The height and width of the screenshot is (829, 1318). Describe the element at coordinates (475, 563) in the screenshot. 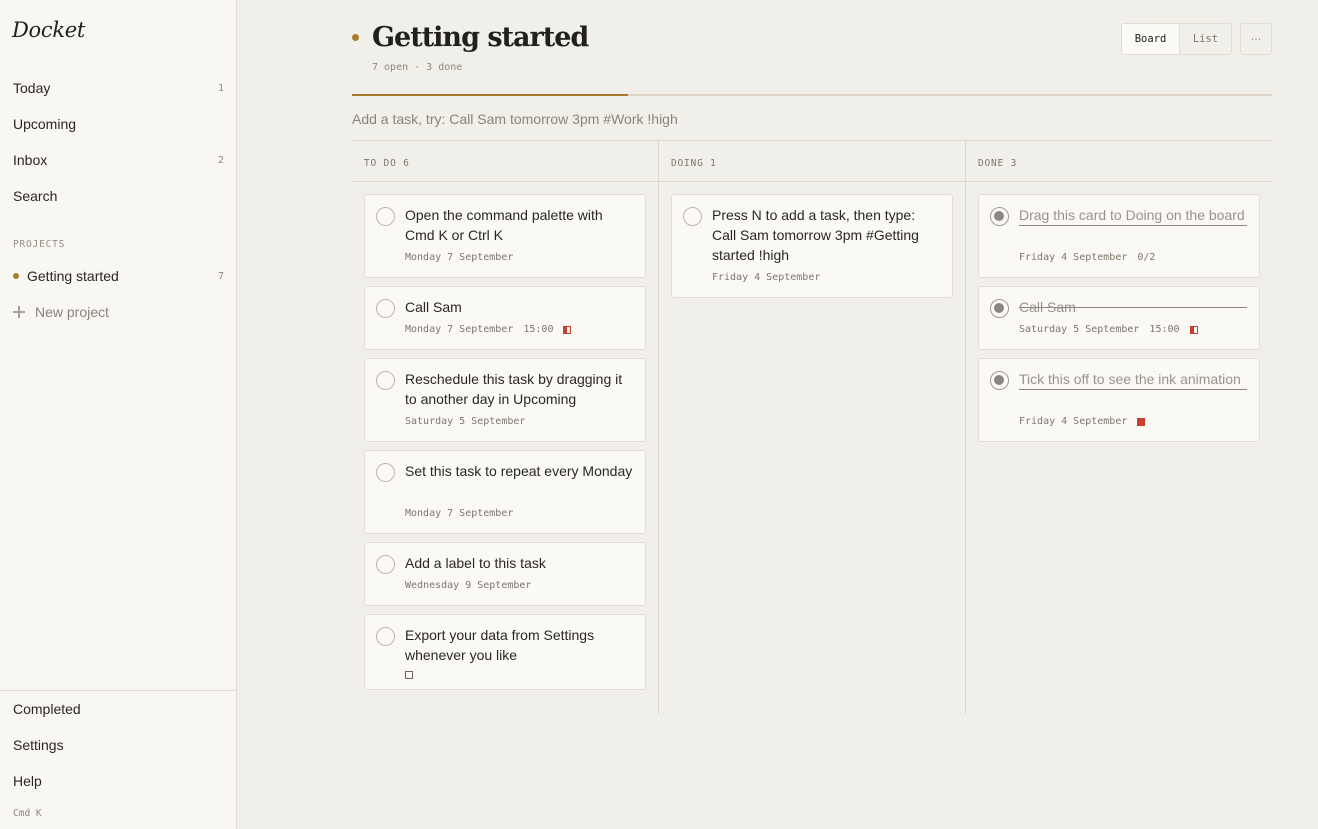

I see `task-title: Add a label to this task` at that location.